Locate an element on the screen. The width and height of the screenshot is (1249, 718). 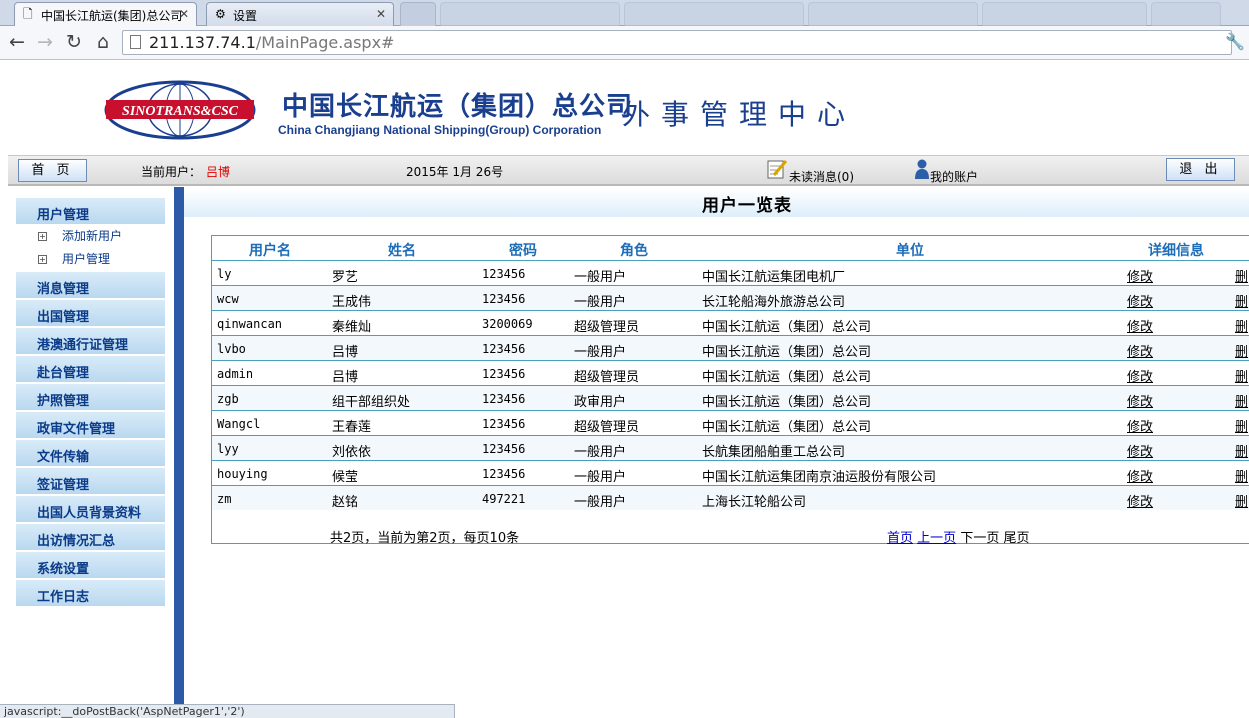
system-title: 外事管理中心 is located at coordinates (739, 114).